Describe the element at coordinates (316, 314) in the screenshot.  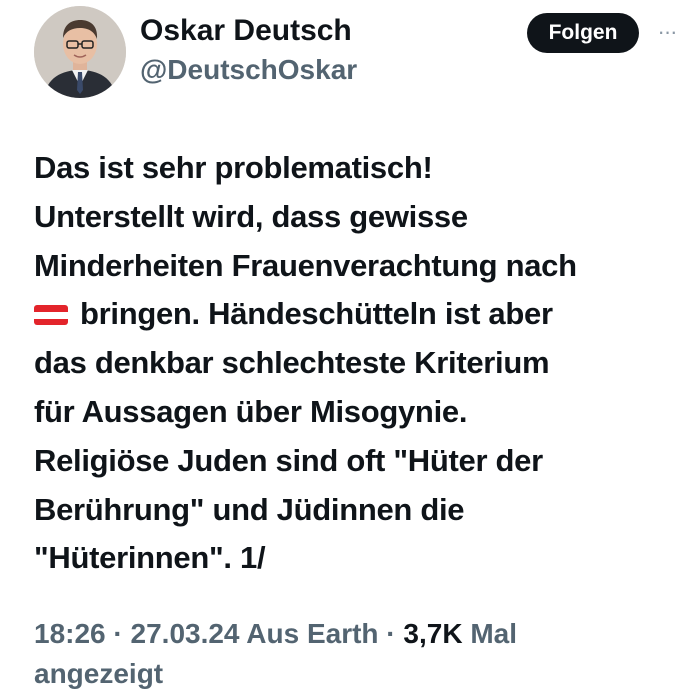
I see `tweet-line-text: bringen. Händeschütteln ist aber` at that location.